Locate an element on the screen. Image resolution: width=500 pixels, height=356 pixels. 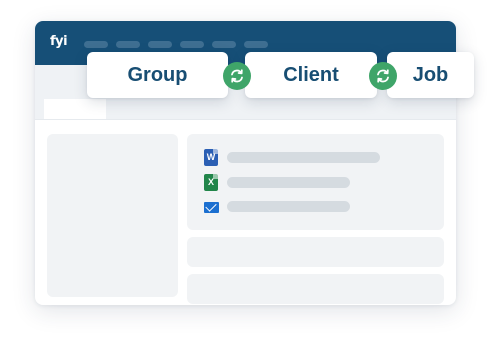
client-label: Client is located at coordinates (311, 74).